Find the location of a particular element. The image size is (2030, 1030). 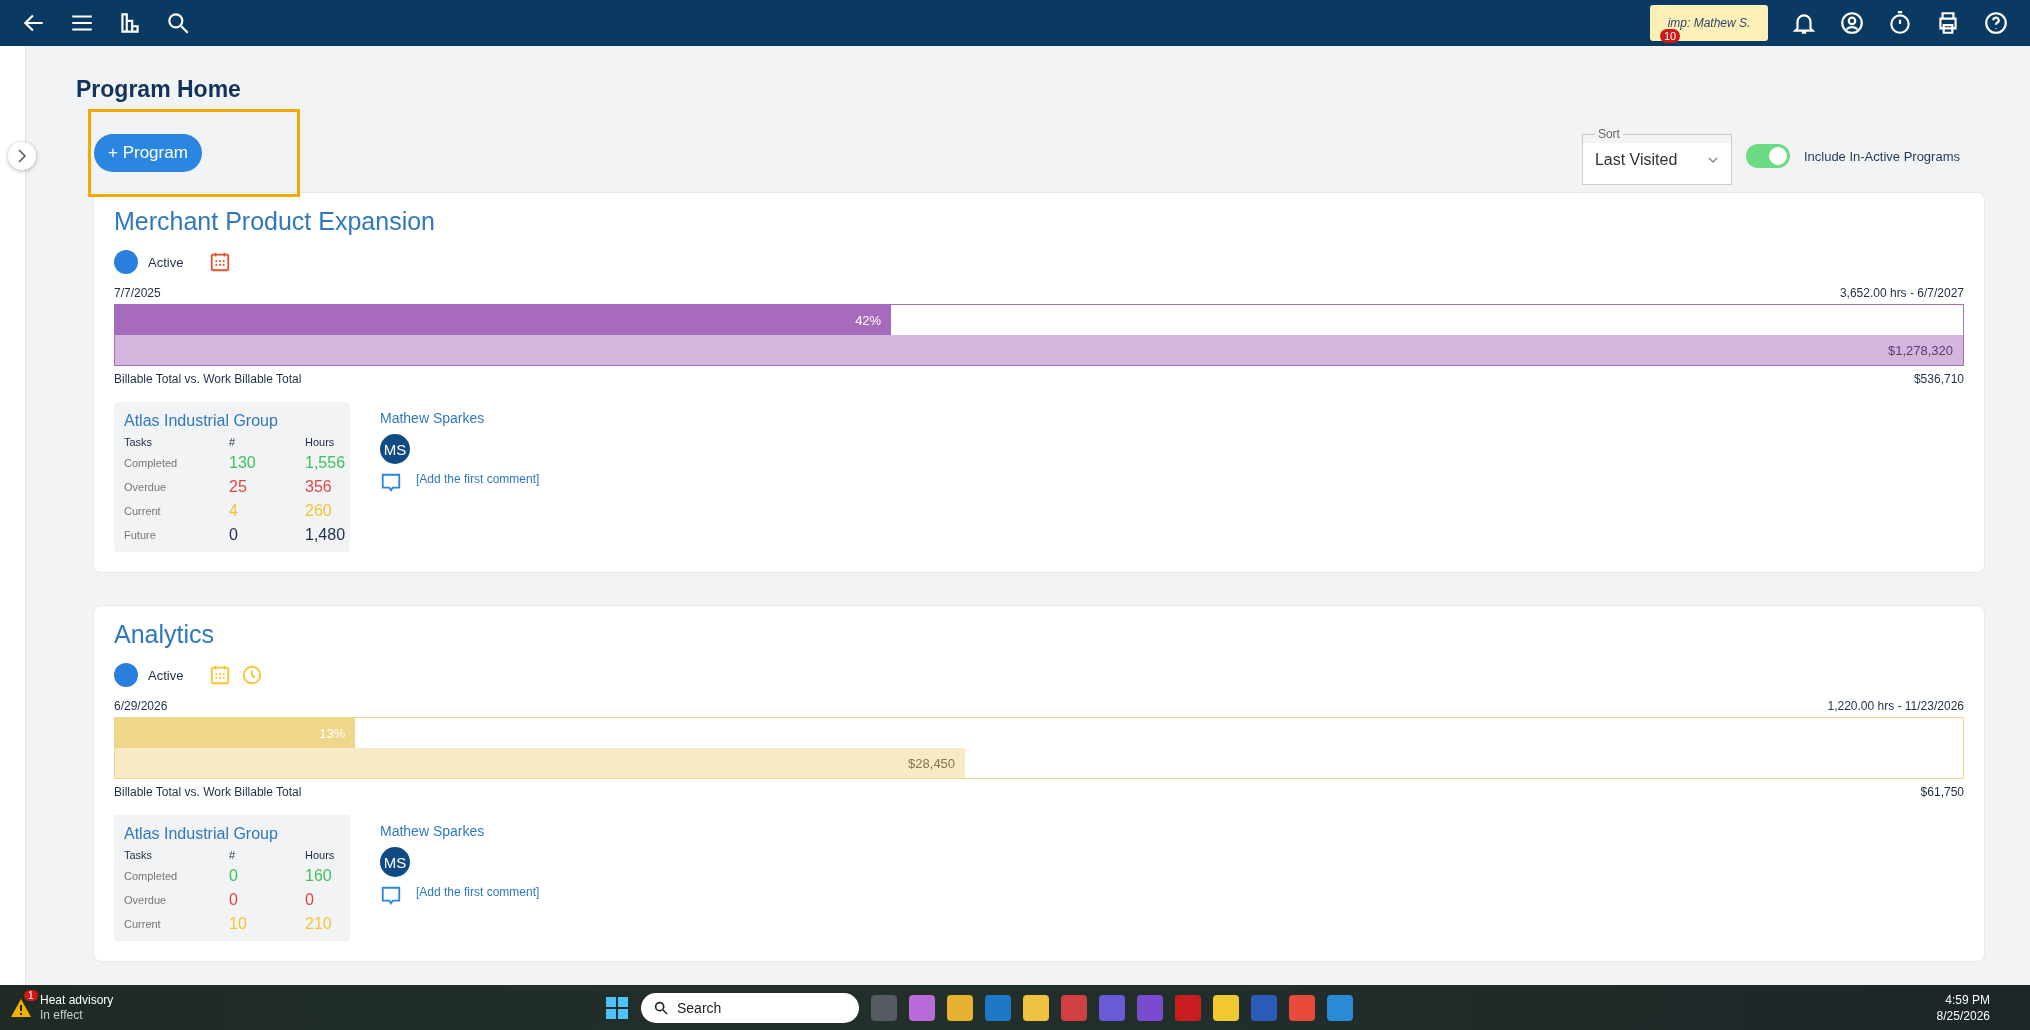

sort-dropdown: Sort Last Visited is located at coordinates (1656, 156).